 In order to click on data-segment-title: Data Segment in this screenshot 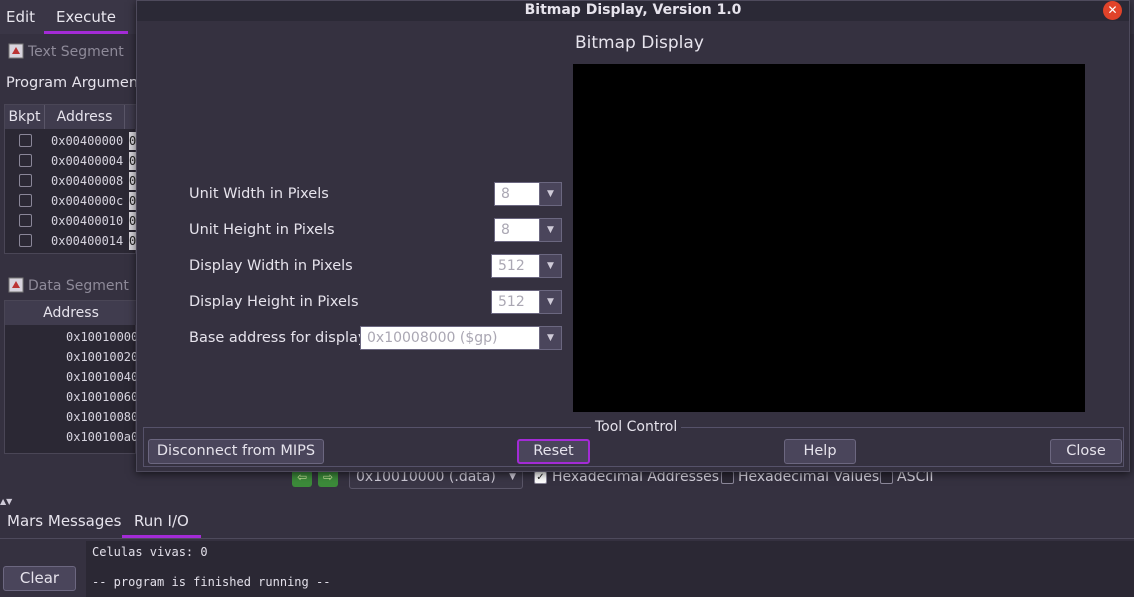, I will do `click(68, 286)`.